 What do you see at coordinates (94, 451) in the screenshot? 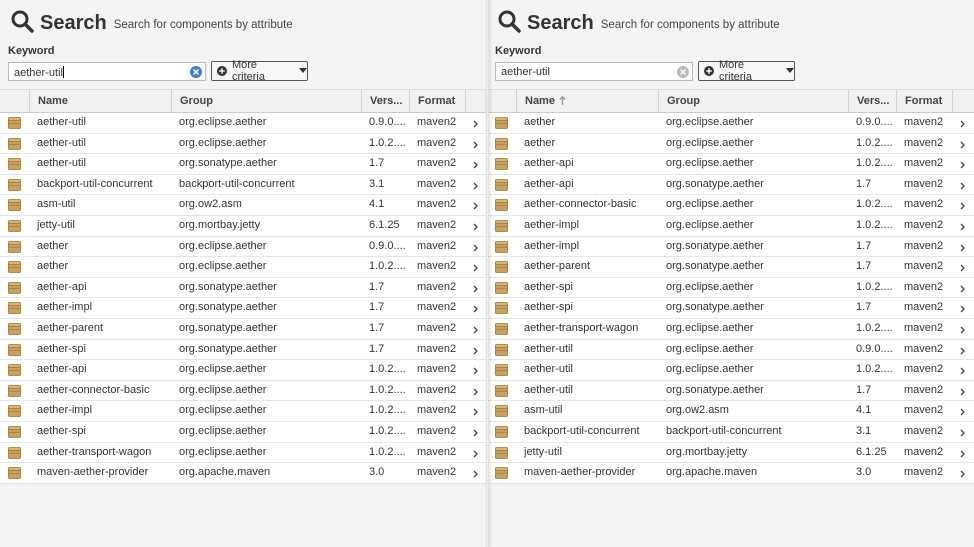
I see `cell-name: aether-transport-wagon` at bounding box center [94, 451].